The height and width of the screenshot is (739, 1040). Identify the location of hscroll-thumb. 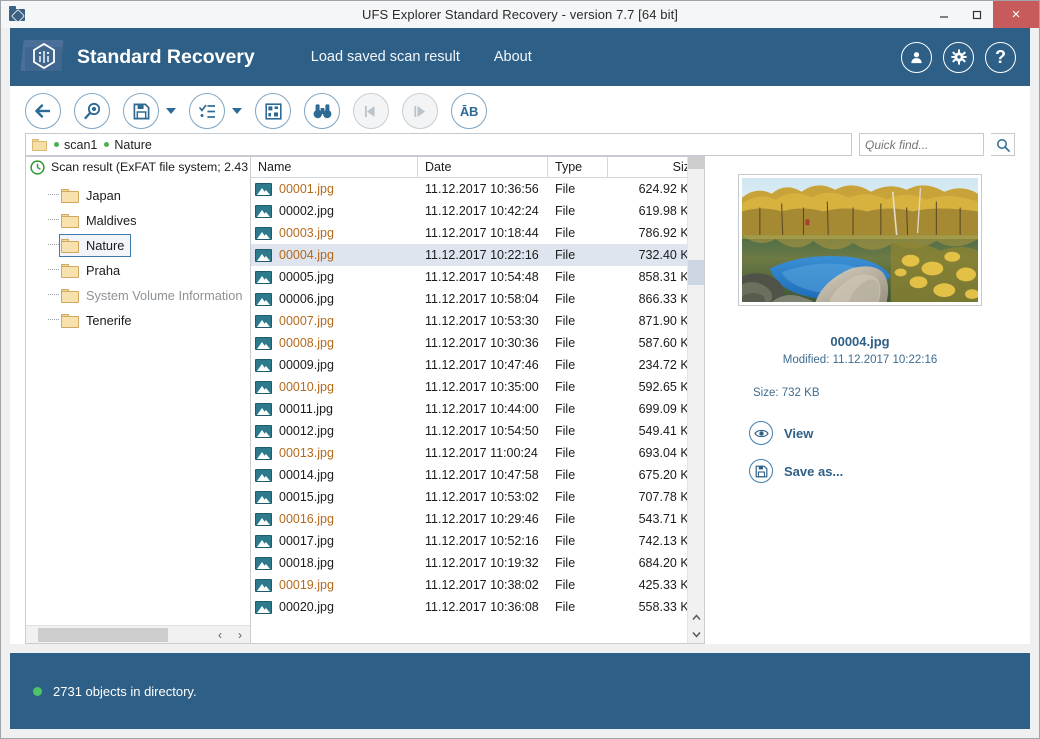
(103, 634).